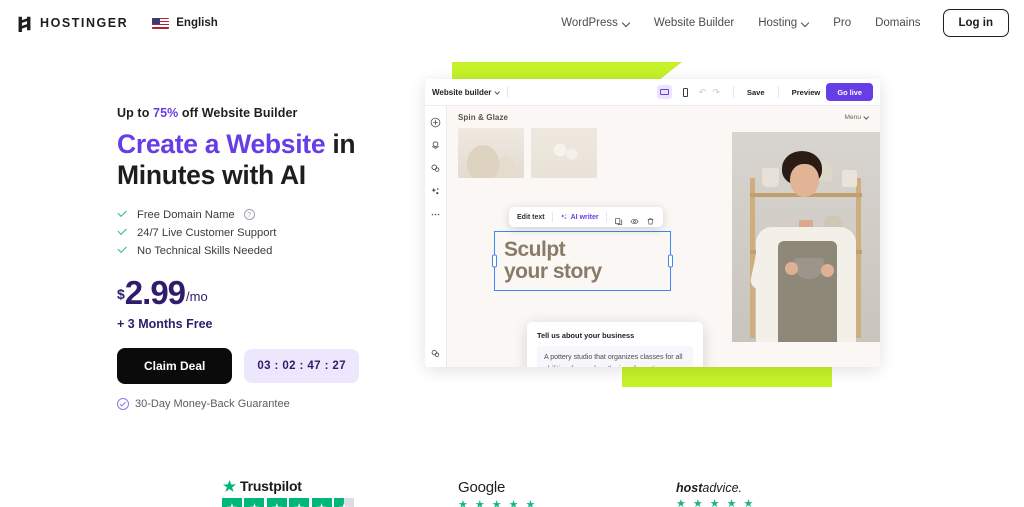 Image resolution: width=1024 pixels, height=507 pixels. What do you see at coordinates (121, 293) in the screenshot?
I see `price-currency: $` at bounding box center [121, 293].